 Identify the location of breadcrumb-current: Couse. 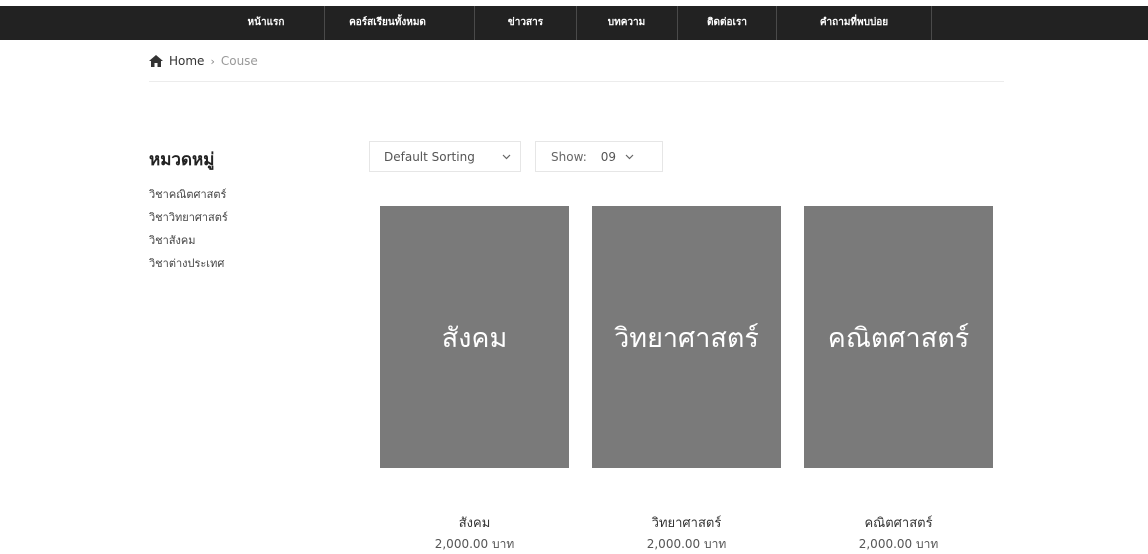
(239, 61).